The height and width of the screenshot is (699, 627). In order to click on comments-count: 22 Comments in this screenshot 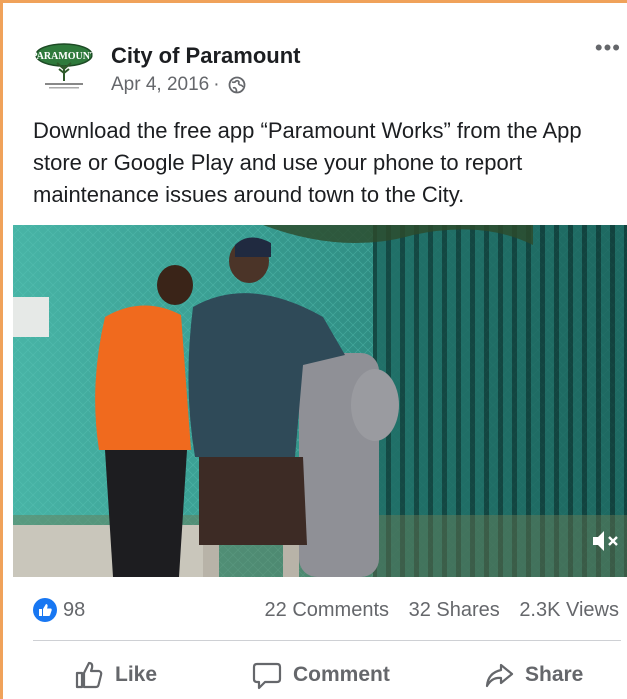, I will do `click(327, 610)`.